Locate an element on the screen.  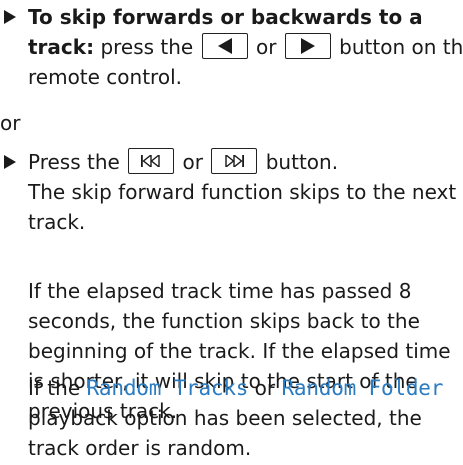
option-random-folder: Random Folder is located at coordinates (362, 388).